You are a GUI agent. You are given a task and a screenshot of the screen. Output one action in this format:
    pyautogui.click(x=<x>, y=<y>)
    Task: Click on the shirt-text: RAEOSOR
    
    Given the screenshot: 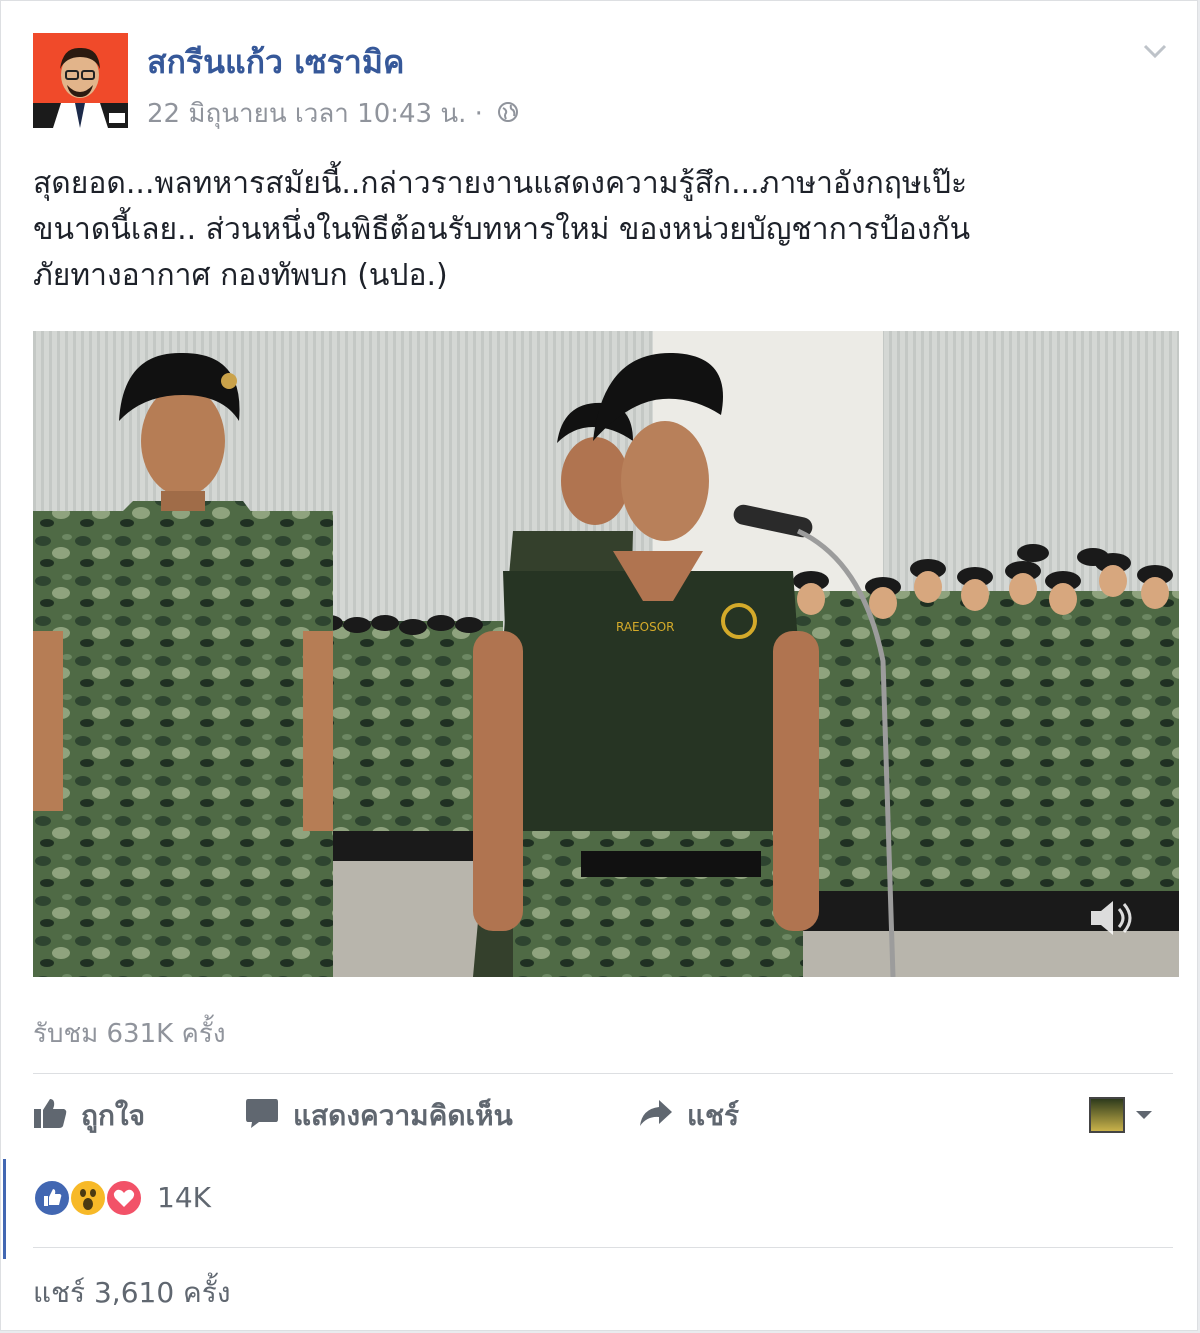 What is the action you would take?
    pyautogui.click(x=645, y=627)
    